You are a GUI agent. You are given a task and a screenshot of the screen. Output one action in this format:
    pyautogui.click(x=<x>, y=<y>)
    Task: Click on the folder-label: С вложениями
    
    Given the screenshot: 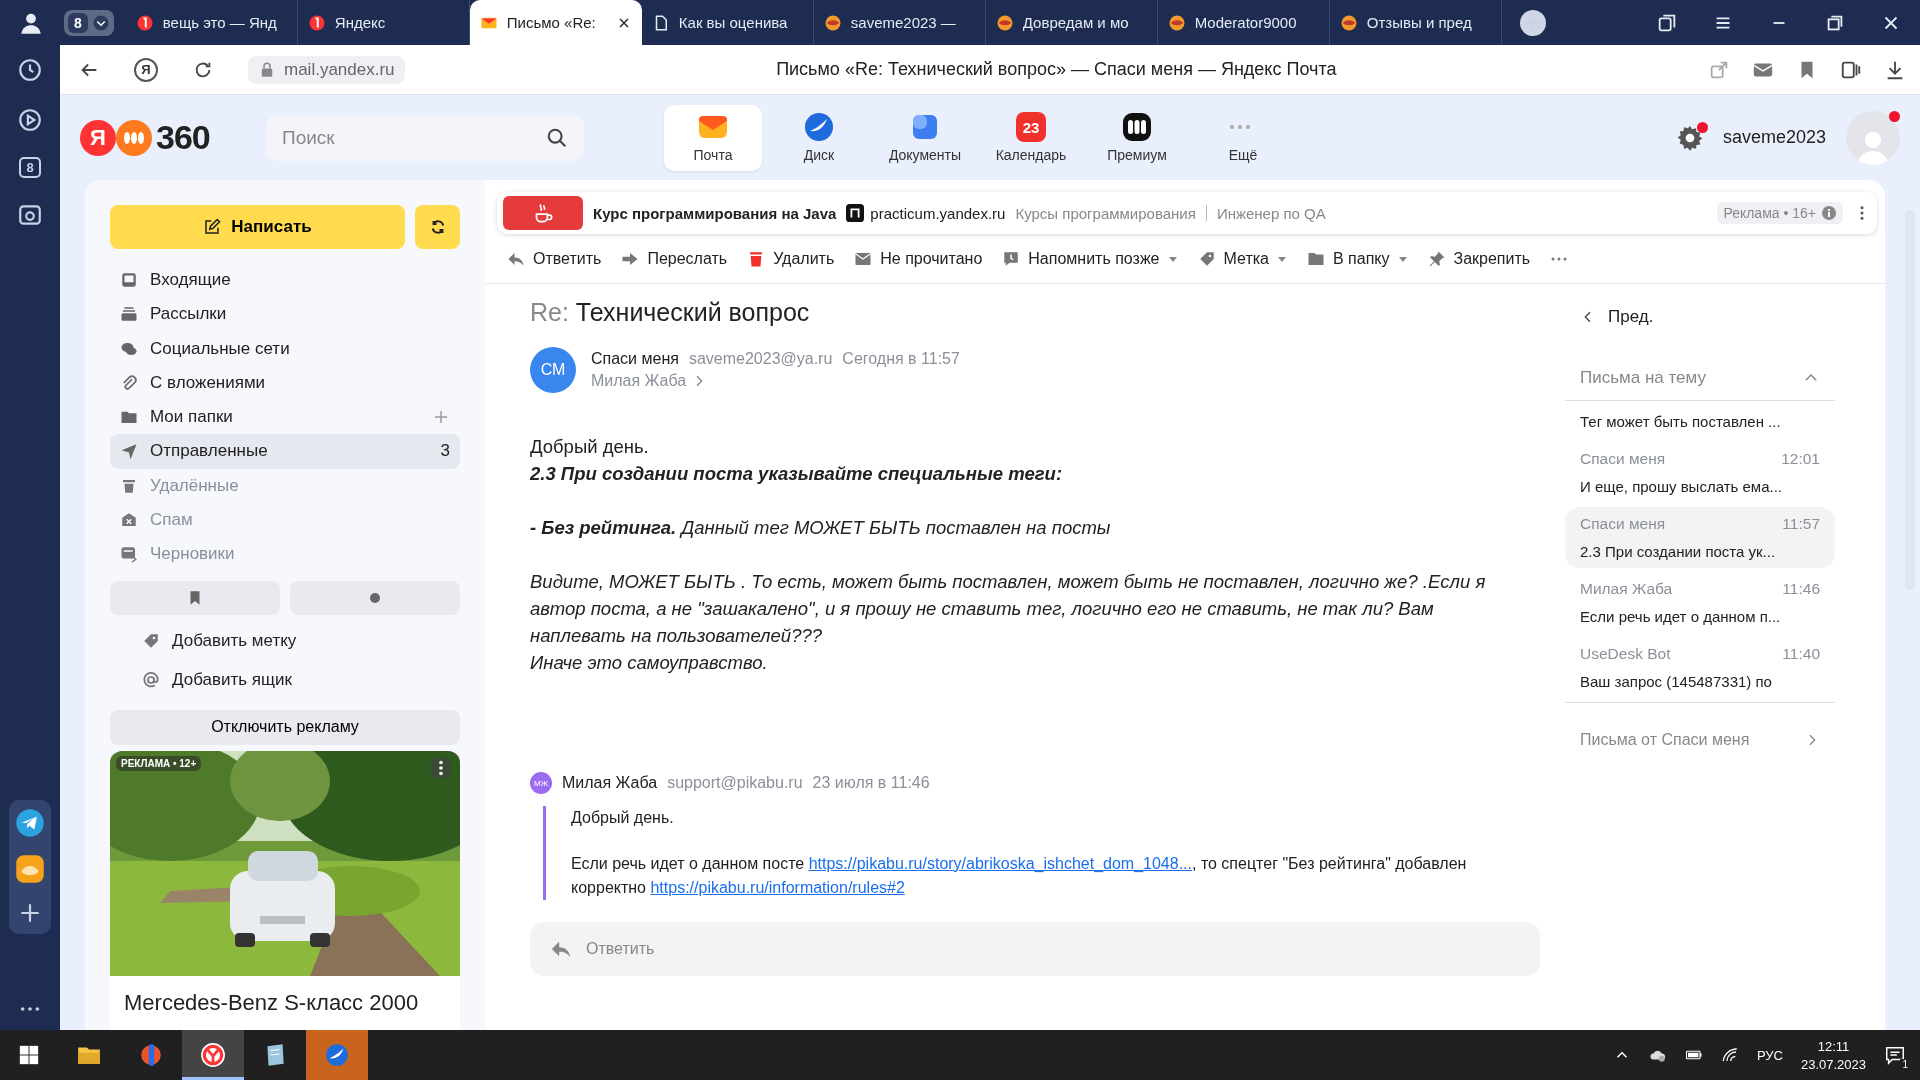 What is the action you would take?
    pyautogui.click(x=208, y=382)
    